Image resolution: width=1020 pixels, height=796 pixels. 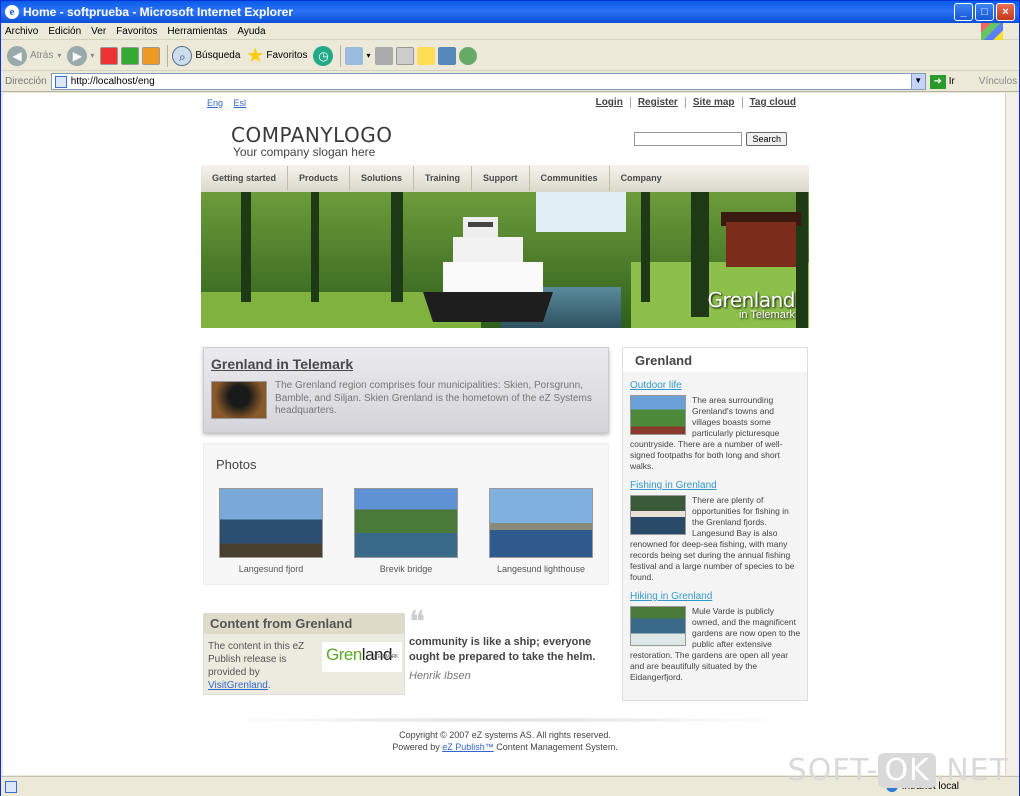 I want to click on edit-icon, so click(x=404, y=55).